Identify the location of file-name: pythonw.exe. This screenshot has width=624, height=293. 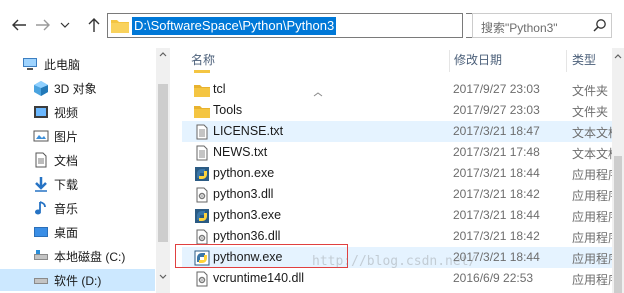
(248, 257).